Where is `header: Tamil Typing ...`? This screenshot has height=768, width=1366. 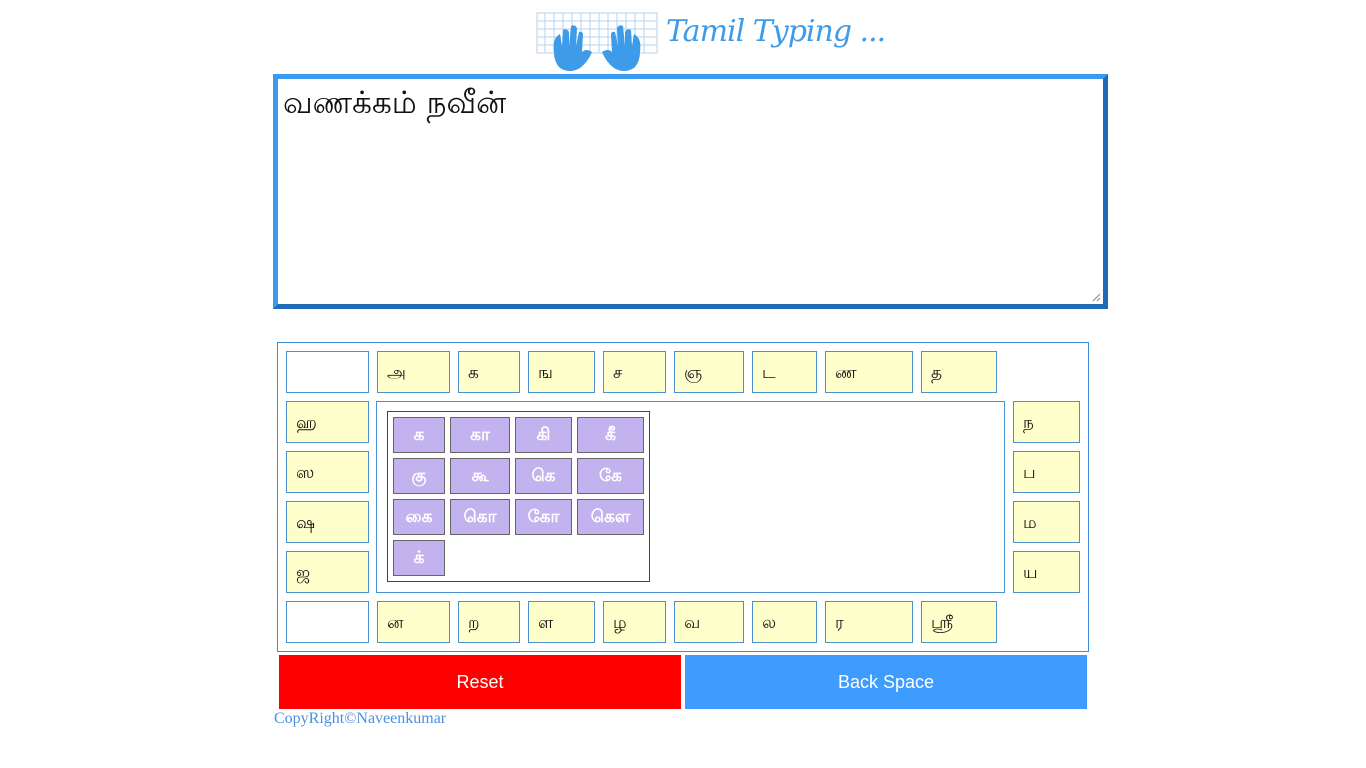 header: Tamil Typing ... is located at coordinates (710, 40).